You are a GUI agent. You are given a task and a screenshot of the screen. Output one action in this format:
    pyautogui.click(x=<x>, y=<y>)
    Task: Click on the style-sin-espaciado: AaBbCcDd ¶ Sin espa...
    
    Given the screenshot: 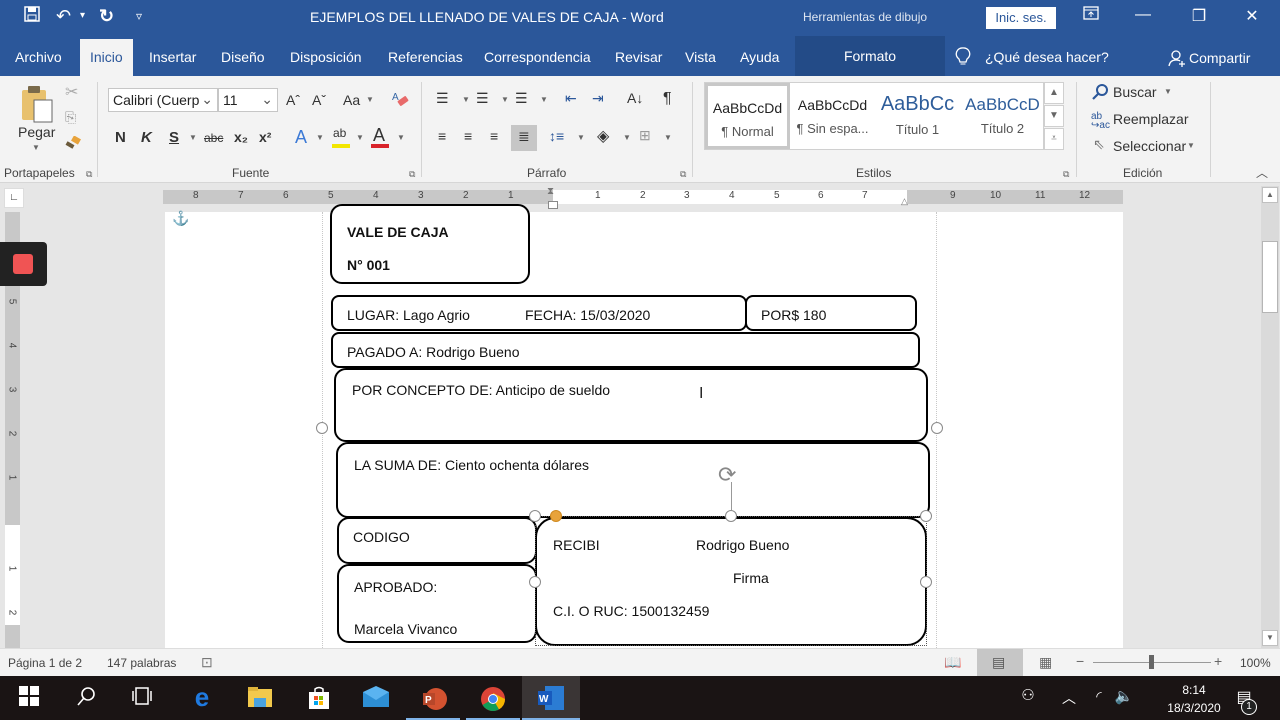 What is the action you would take?
    pyautogui.click(x=832, y=116)
    